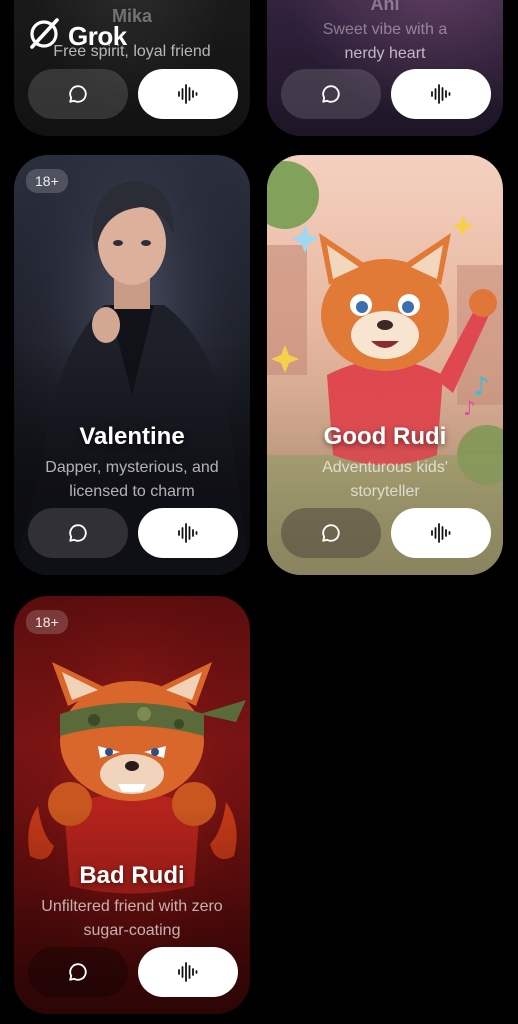  What do you see at coordinates (132, 906) in the screenshot?
I see `card-description-line-1: Unfiltered friend with zero` at bounding box center [132, 906].